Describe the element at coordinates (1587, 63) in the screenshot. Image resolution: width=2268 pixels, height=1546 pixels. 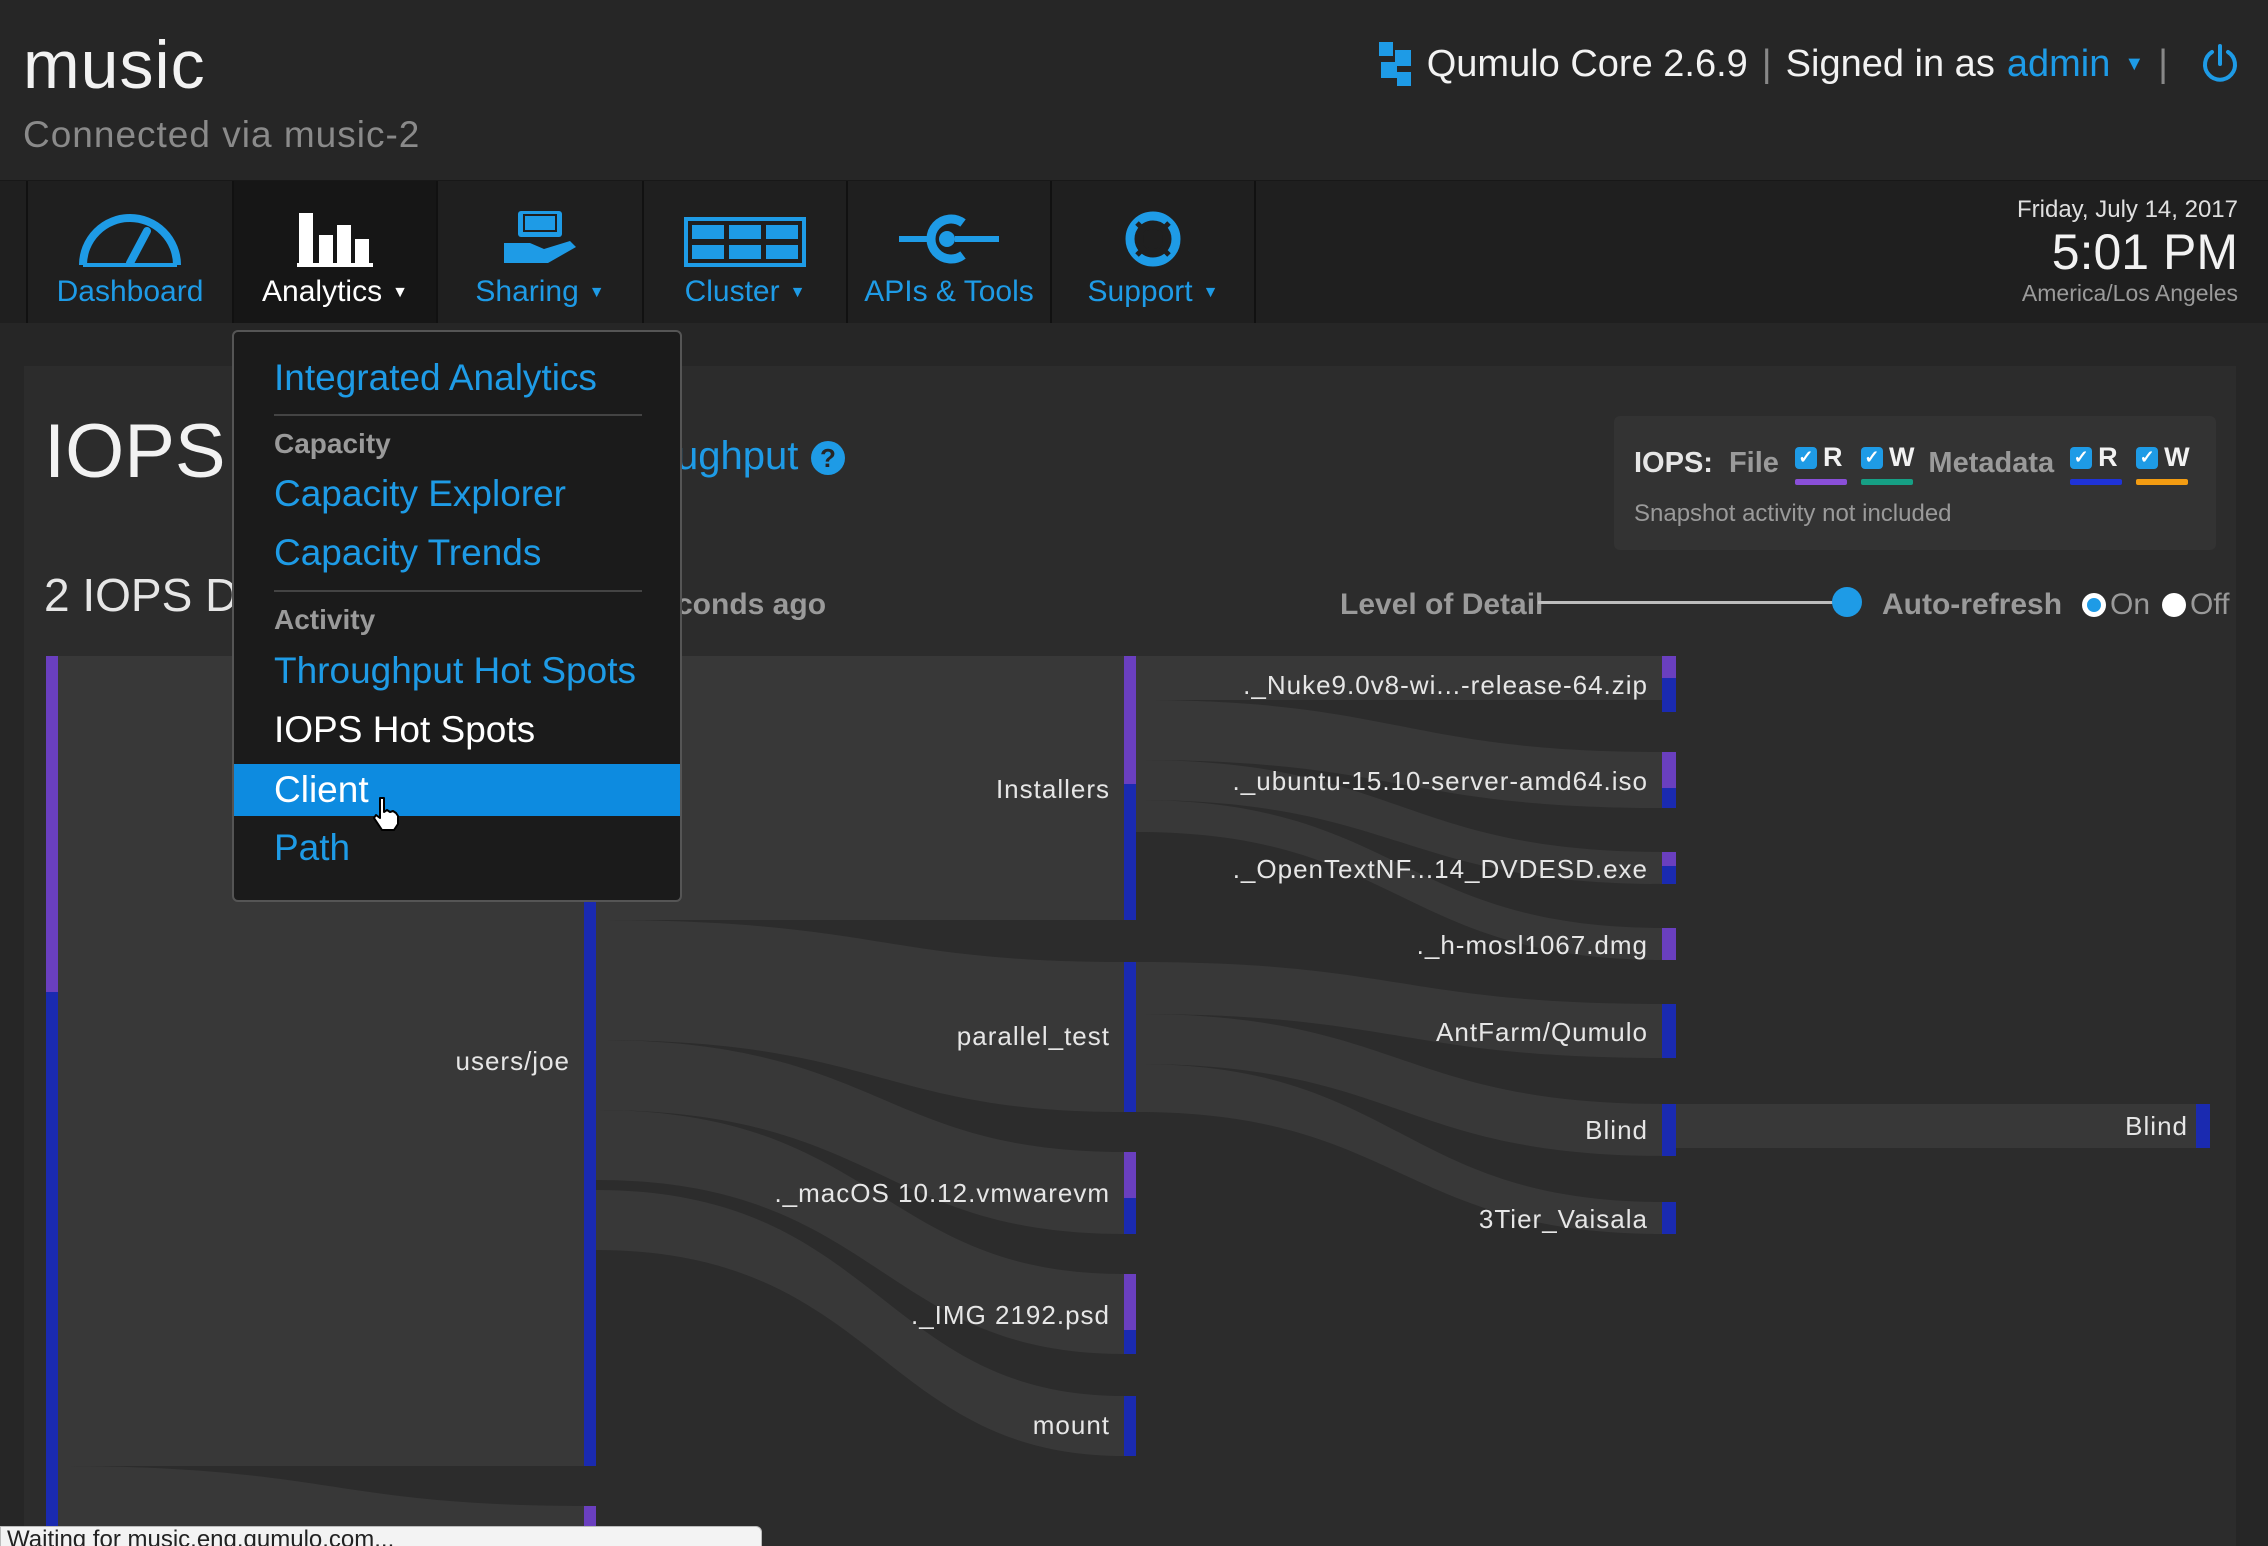
I see `product-version: Qumulo Core 2.6.9` at that location.